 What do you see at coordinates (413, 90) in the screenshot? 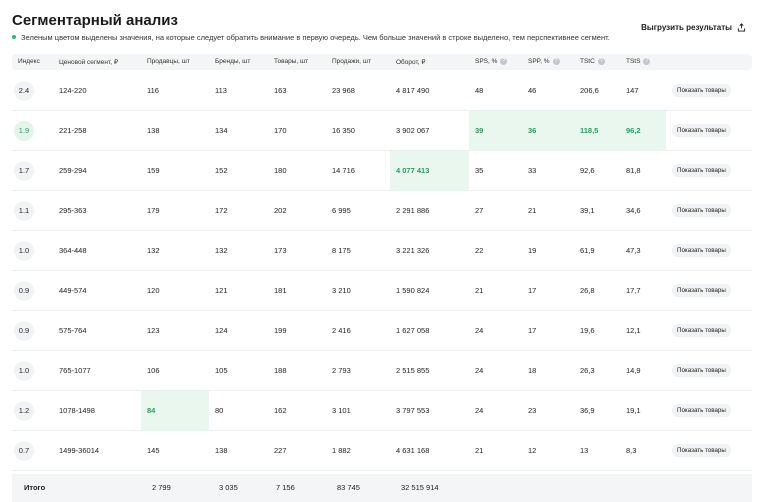
I see `table-cell: 4 817 490` at bounding box center [413, 90].